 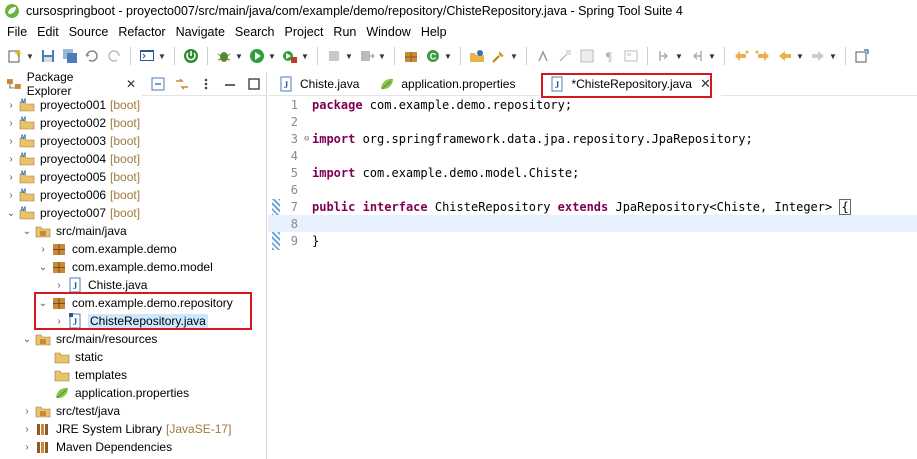 I want to click on save-all-icon, so click(x=70, y=56).